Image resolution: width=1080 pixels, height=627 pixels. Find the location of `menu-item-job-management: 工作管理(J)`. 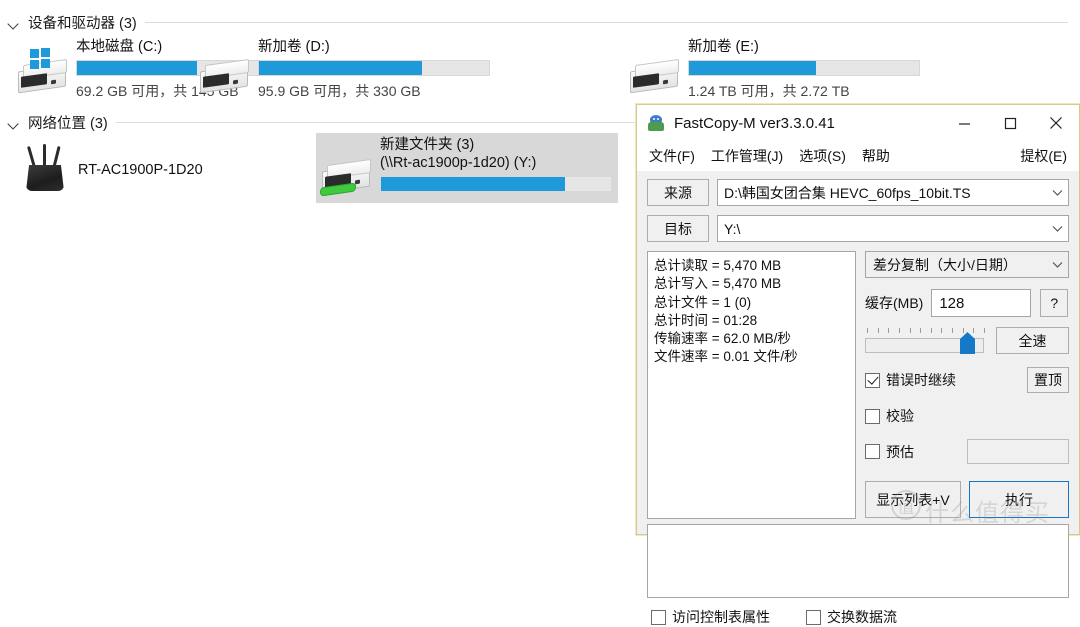

menu-item-job-management: 工作管理(J) is located at coordinates (747, 156).